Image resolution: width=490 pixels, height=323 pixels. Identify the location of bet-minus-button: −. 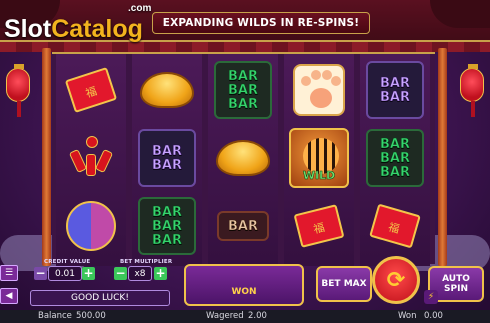
(120, 273).